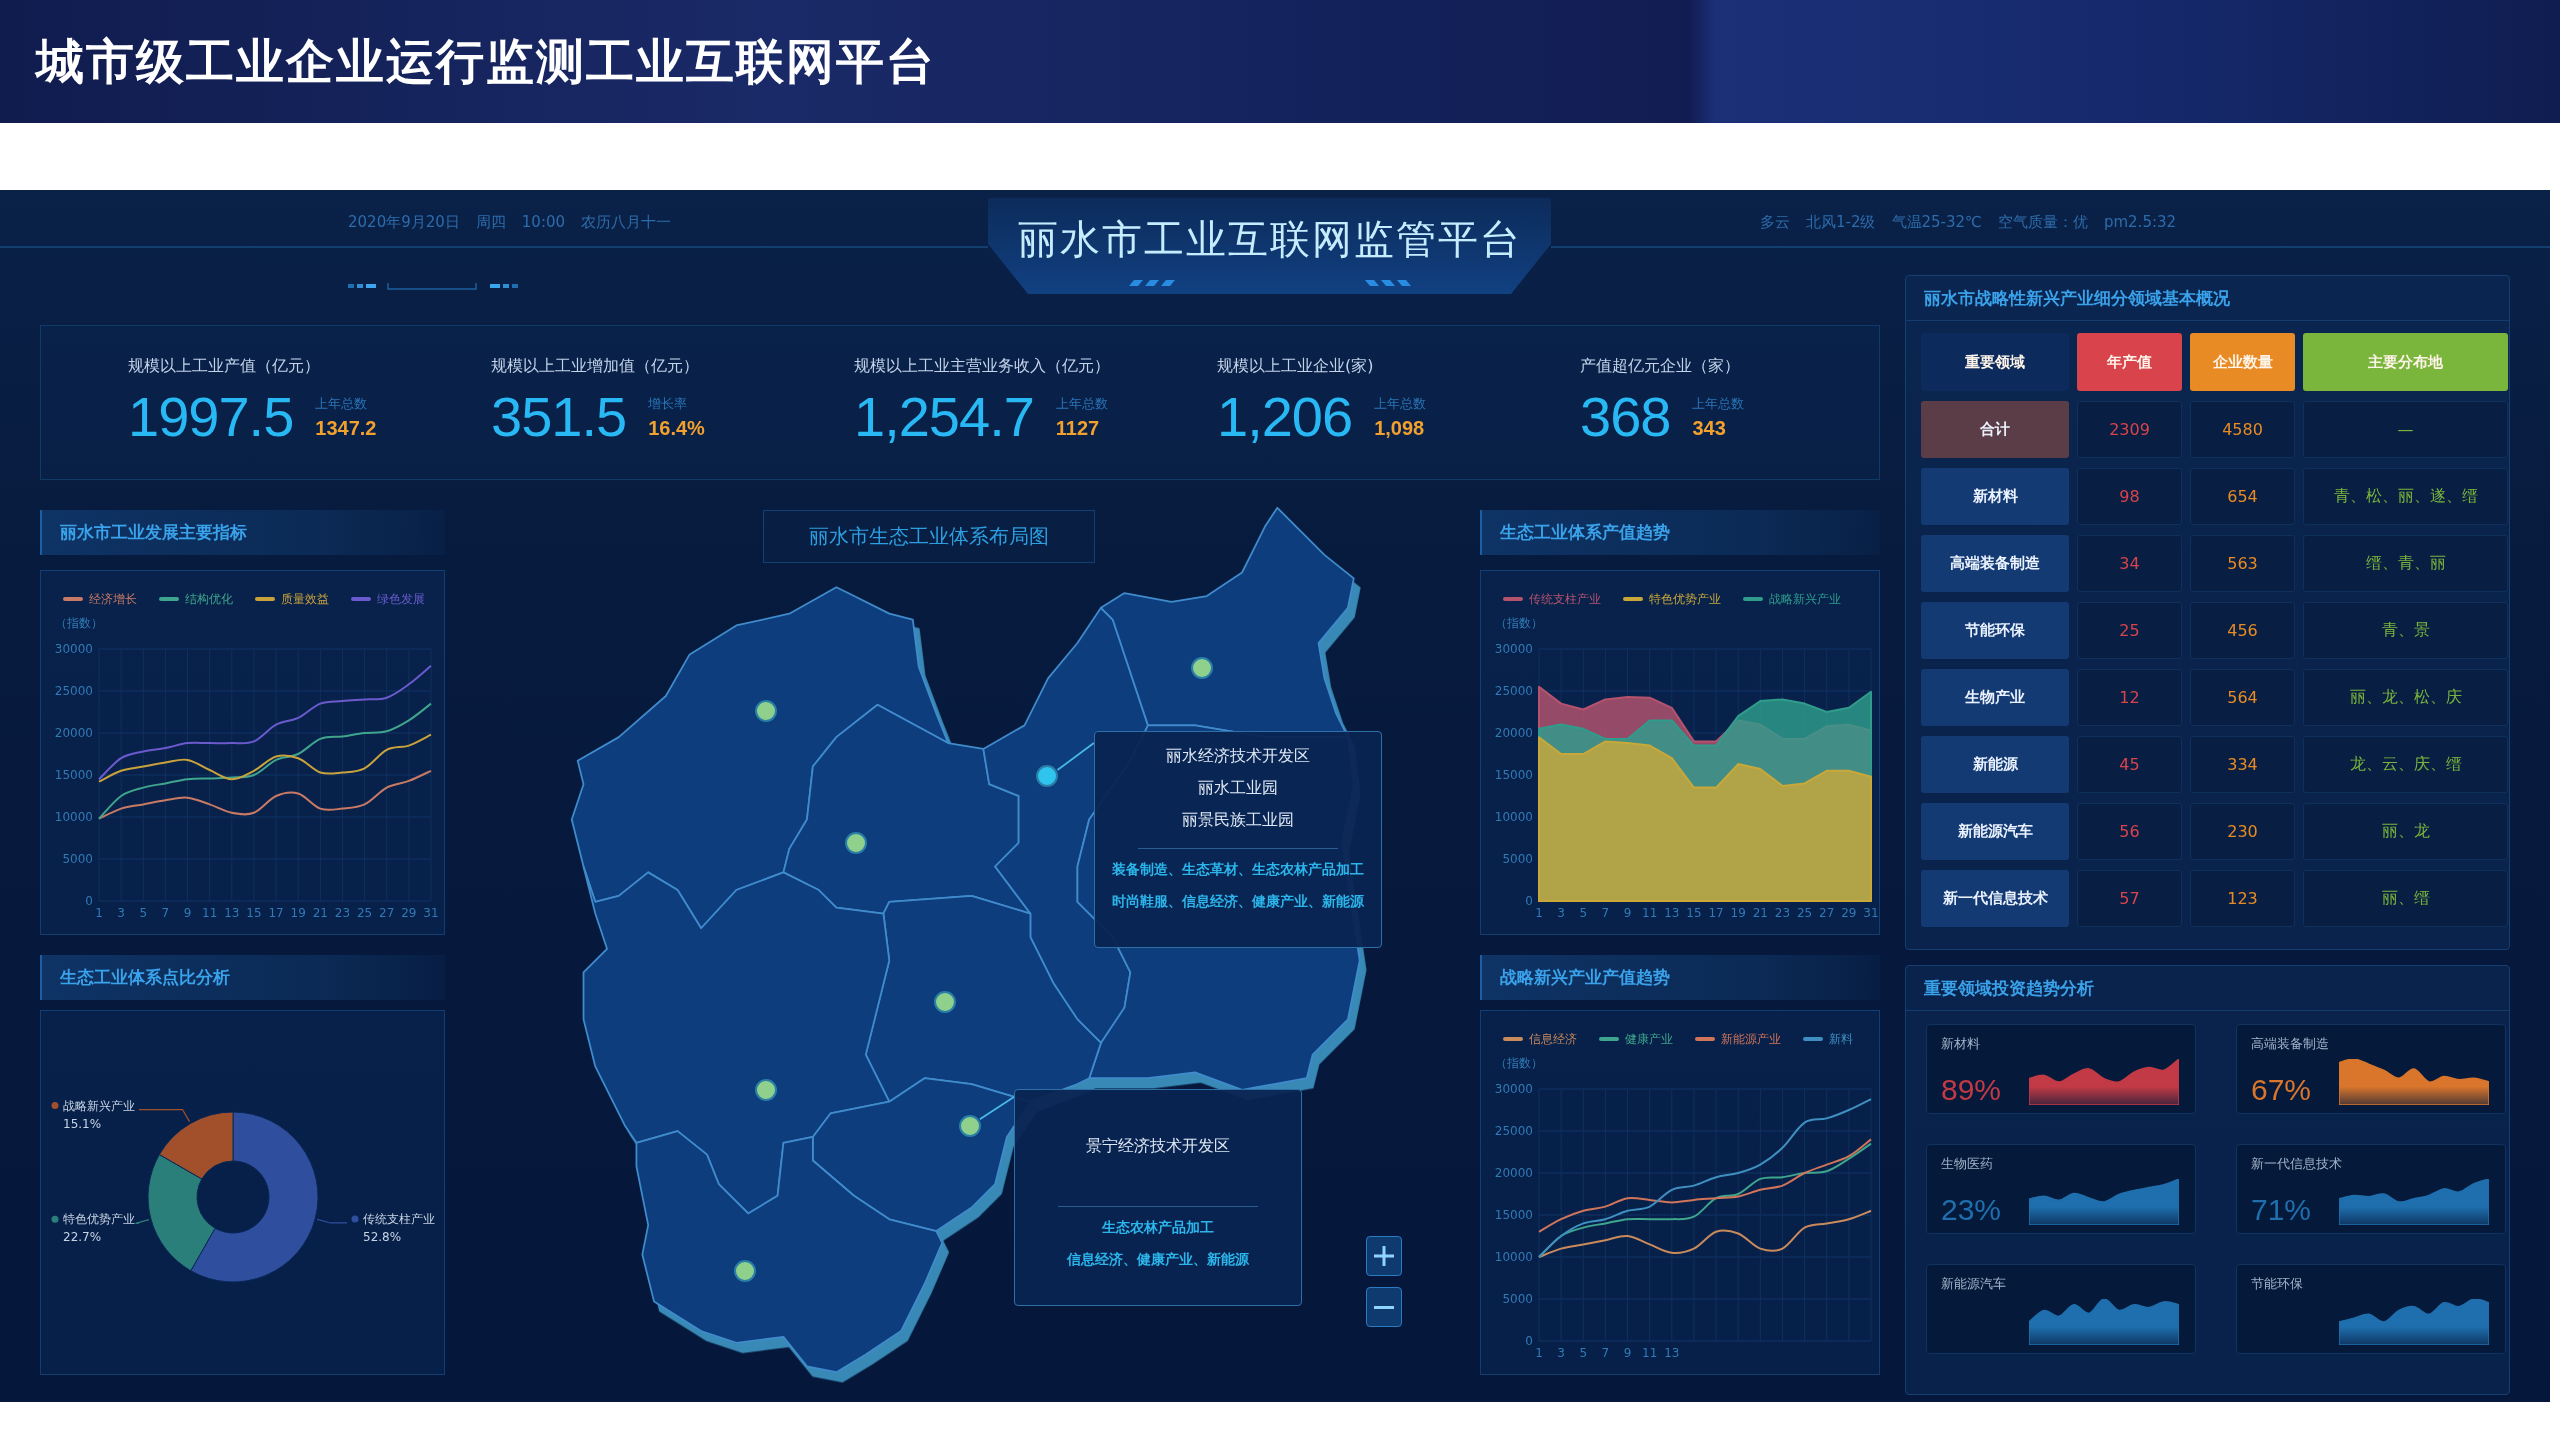  What do you see at coordinates (2129, 630) in the screenshot?
I see `table-cell: 25` at bounding box center [2129, 630].